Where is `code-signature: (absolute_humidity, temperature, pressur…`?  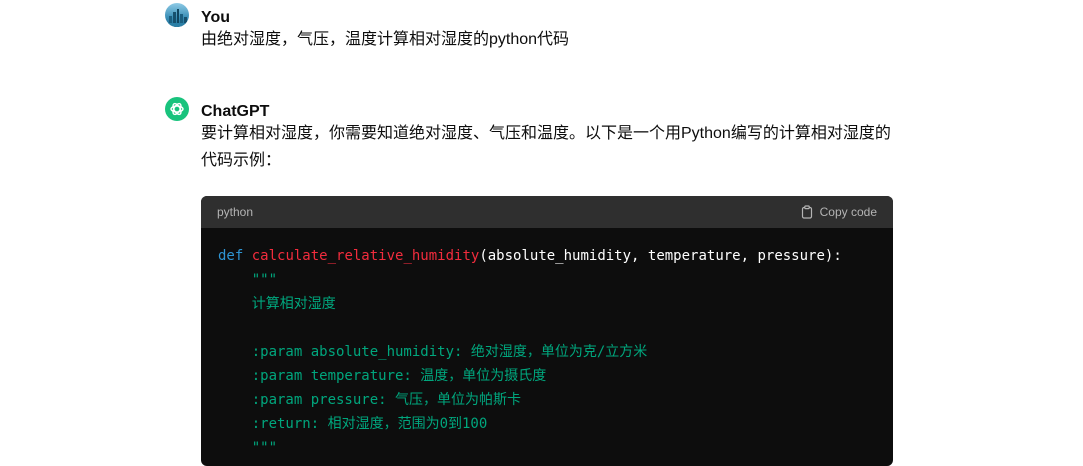
code-signature: (absolute_humidity, temperature, pressur… is located at coordinates (660, 256).